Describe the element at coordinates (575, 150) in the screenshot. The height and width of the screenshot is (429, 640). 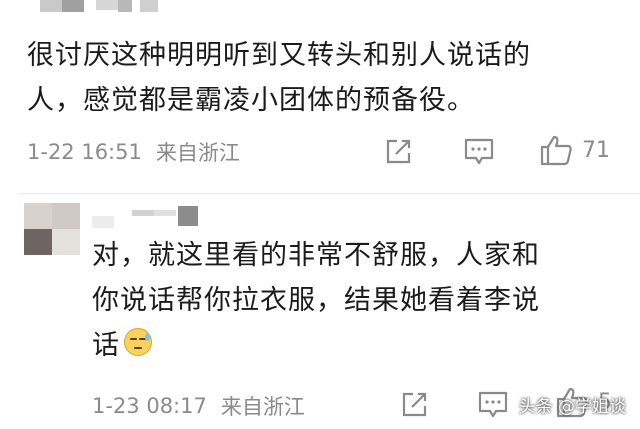
I see `comment-1-like-button: 71` at that location.